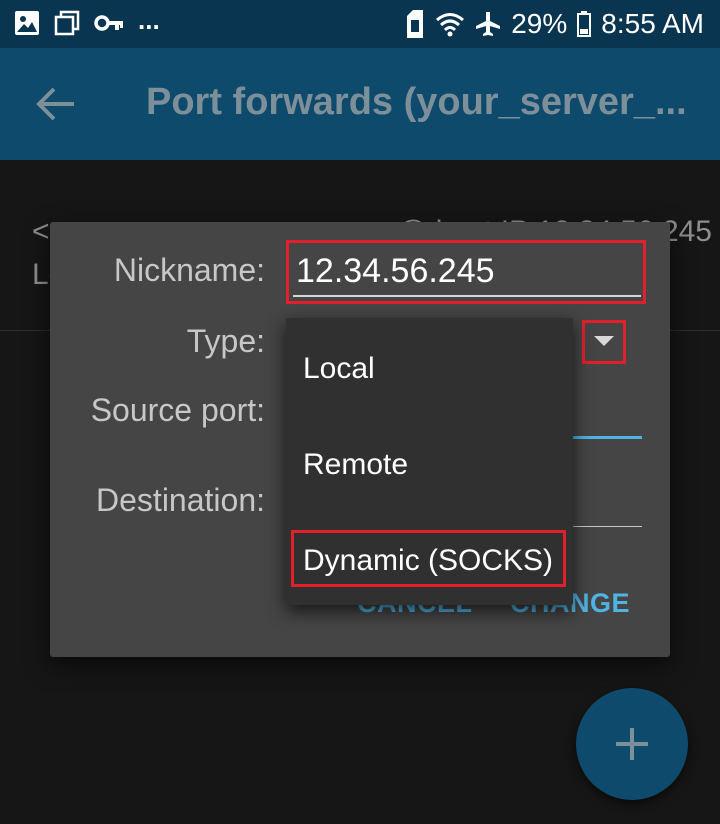 This screenshot has height=824, width=720. I want to click on dropdown-item-remote: Remote, so click(429, 463).